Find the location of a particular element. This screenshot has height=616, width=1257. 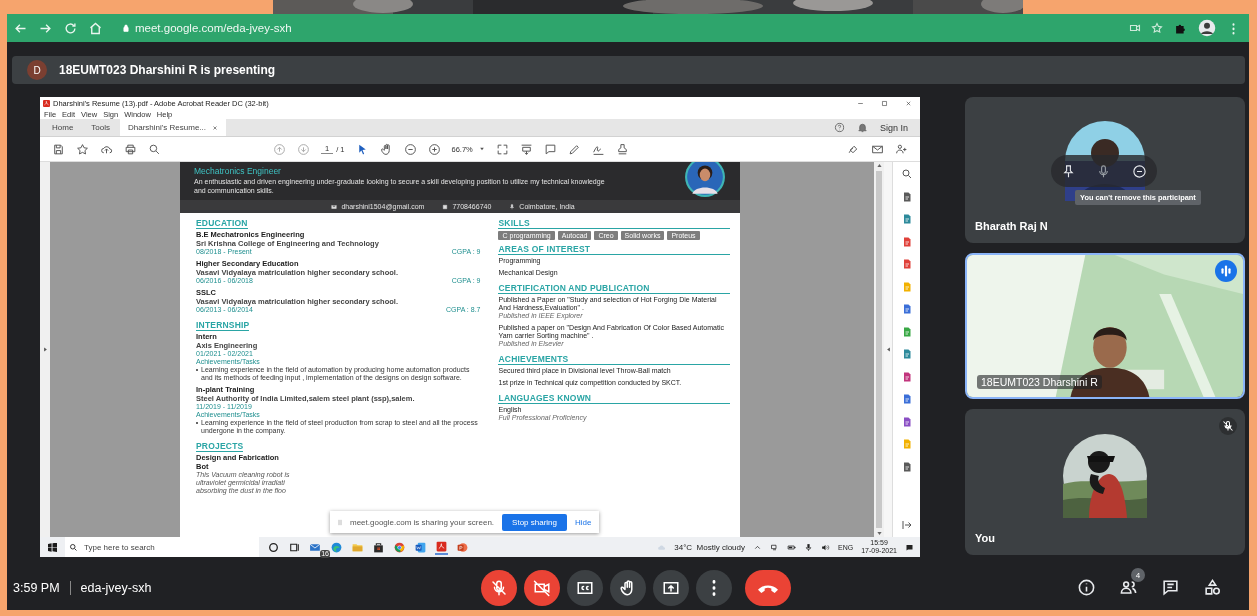

chat-icon is located at coordinates (1170, 587).